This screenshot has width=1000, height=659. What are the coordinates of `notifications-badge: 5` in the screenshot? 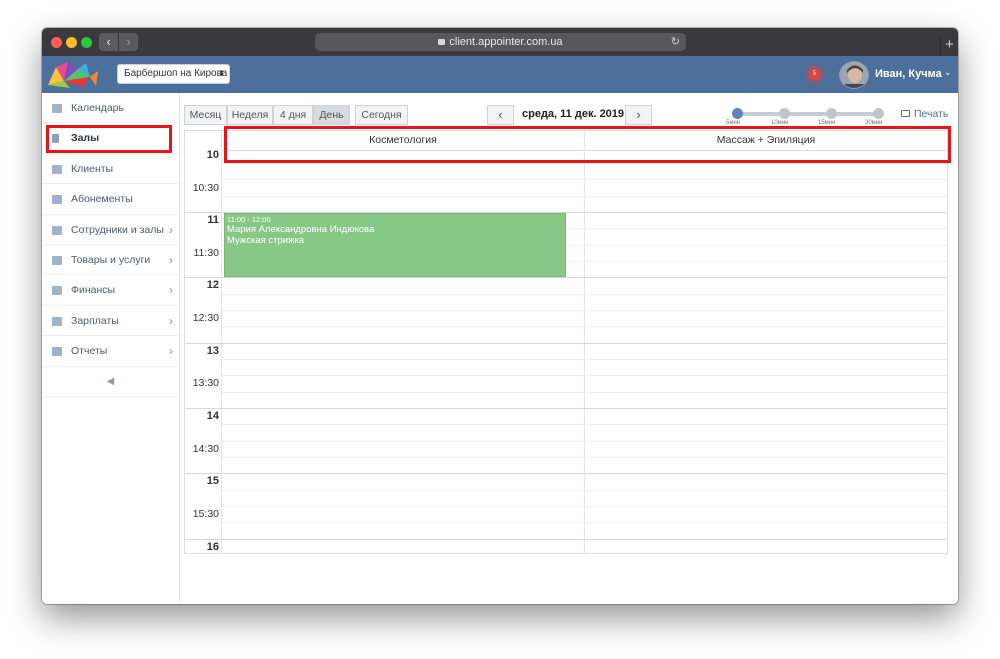 It's located at (814, 74).